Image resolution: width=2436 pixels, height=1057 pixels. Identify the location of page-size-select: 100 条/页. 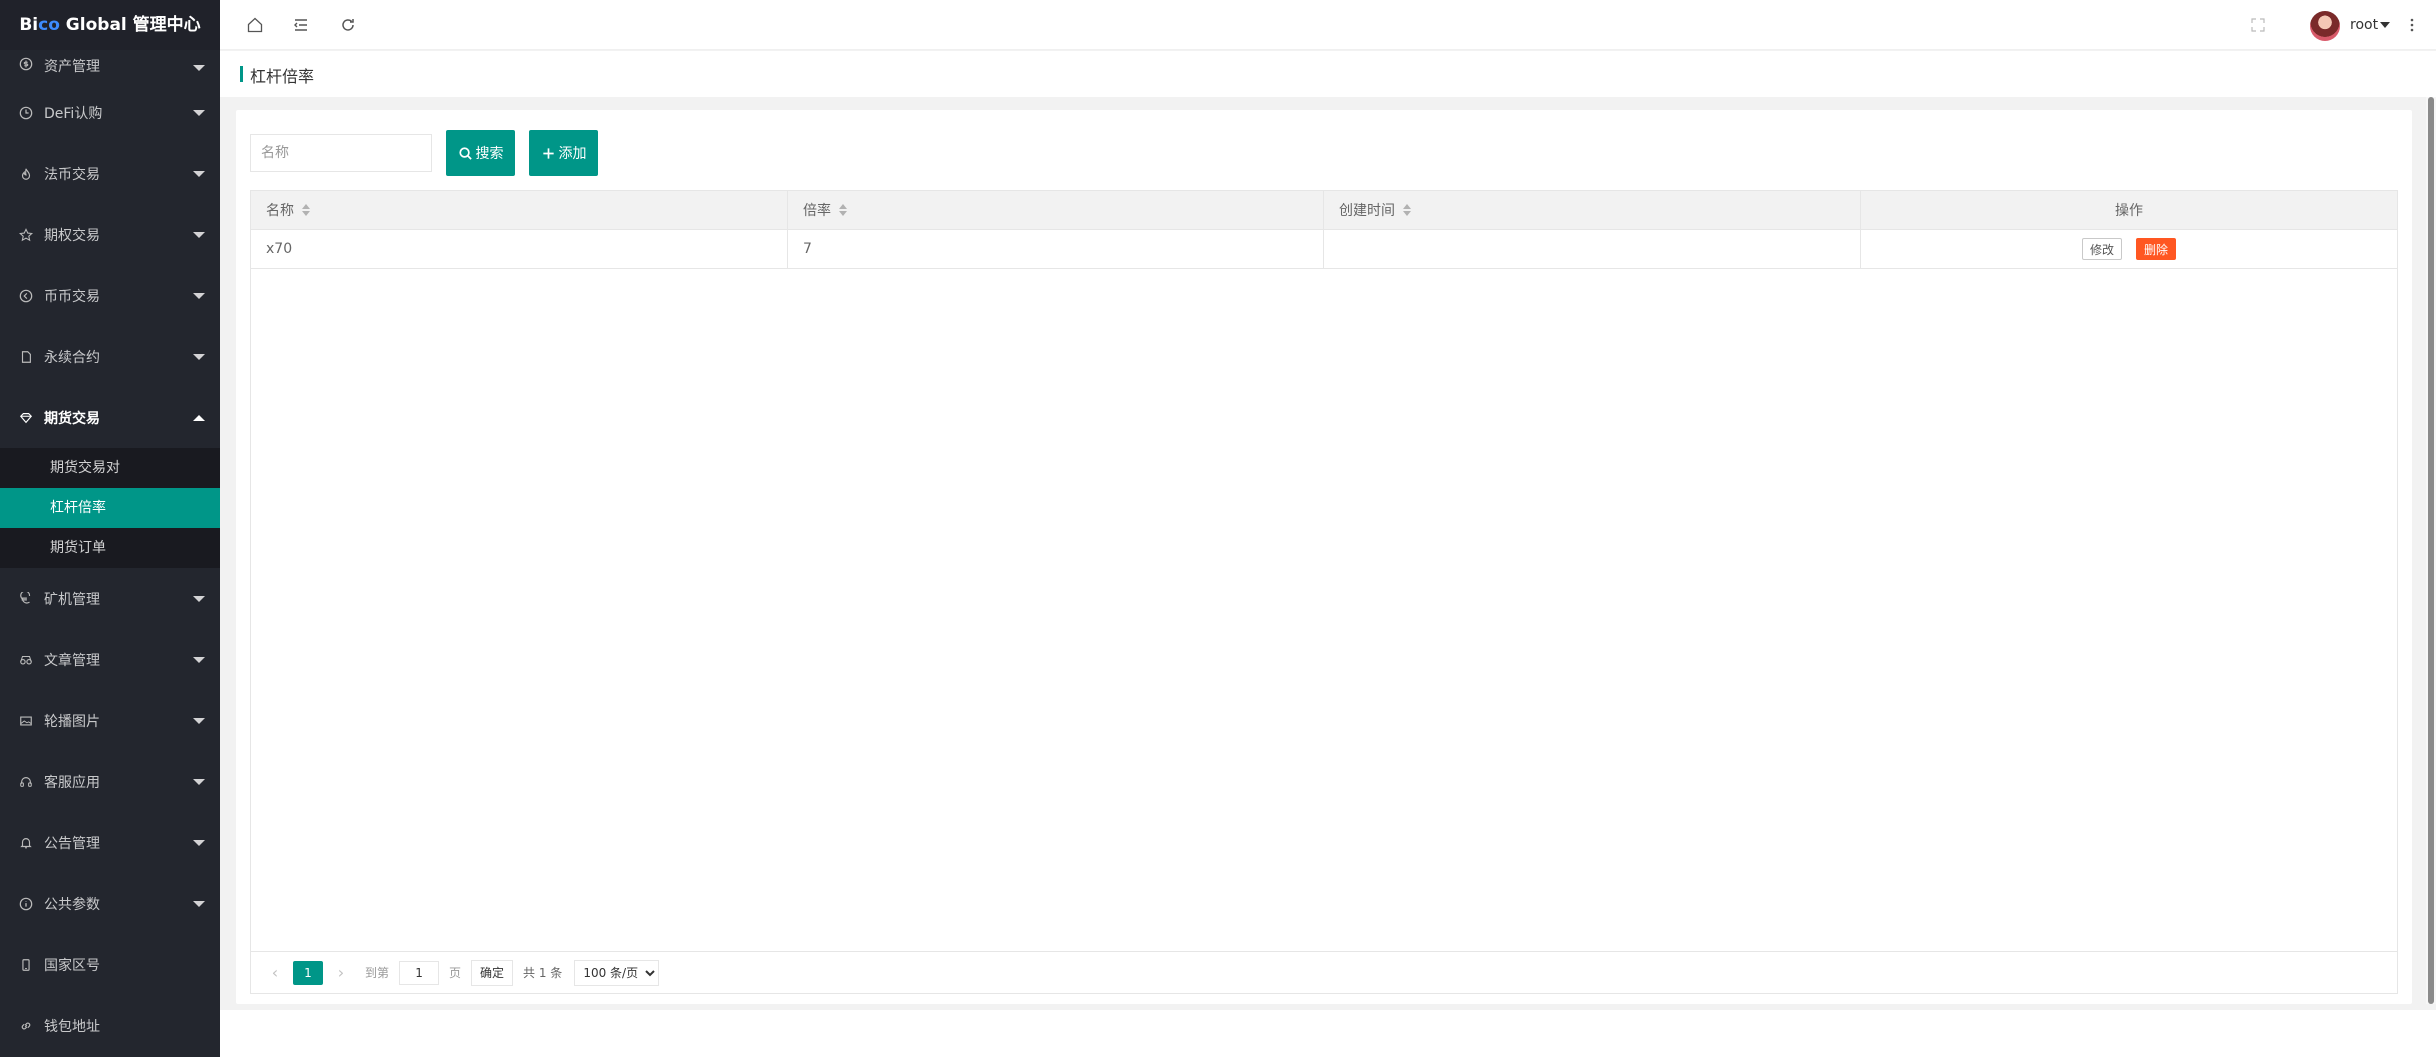
(617, 972).